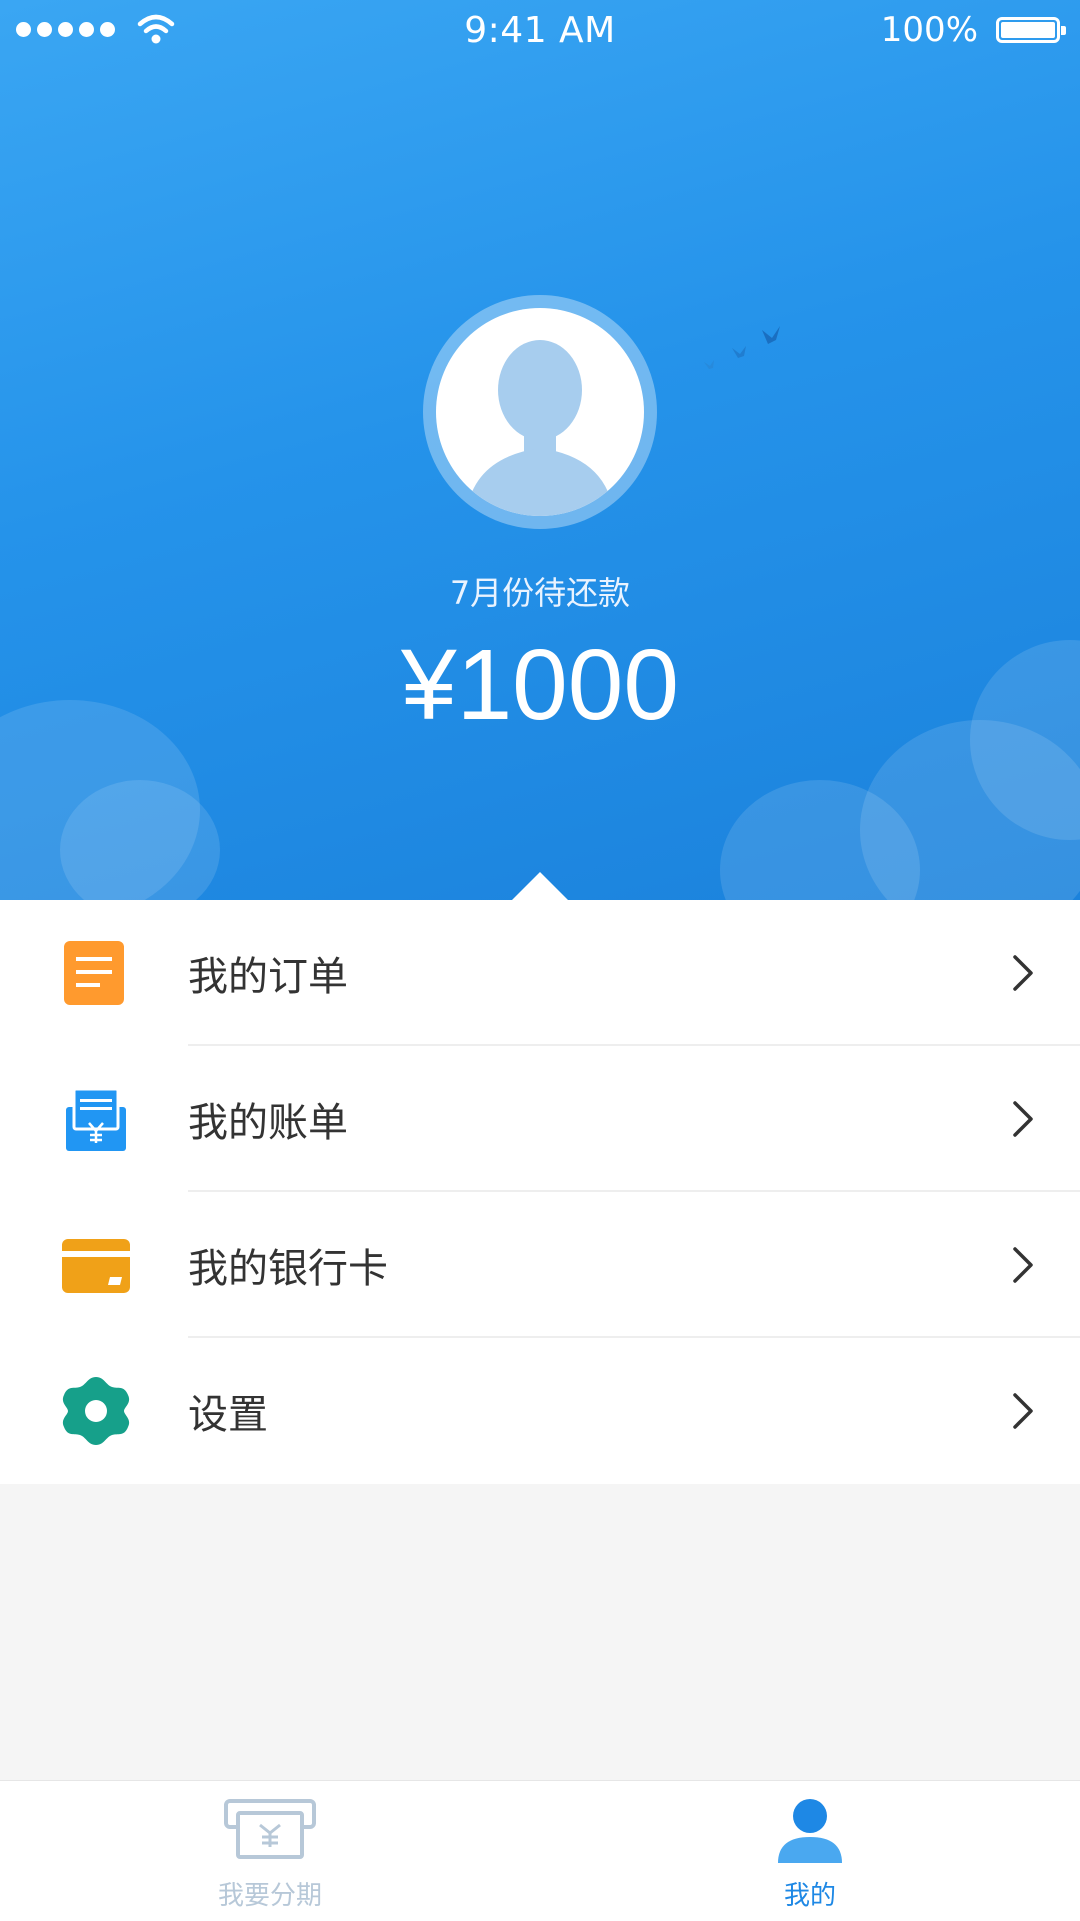  Describe the element at coordinates (540, 1265) in the screenshot. I see `menu-item-bank-cards: 我的银行卡` at that location.